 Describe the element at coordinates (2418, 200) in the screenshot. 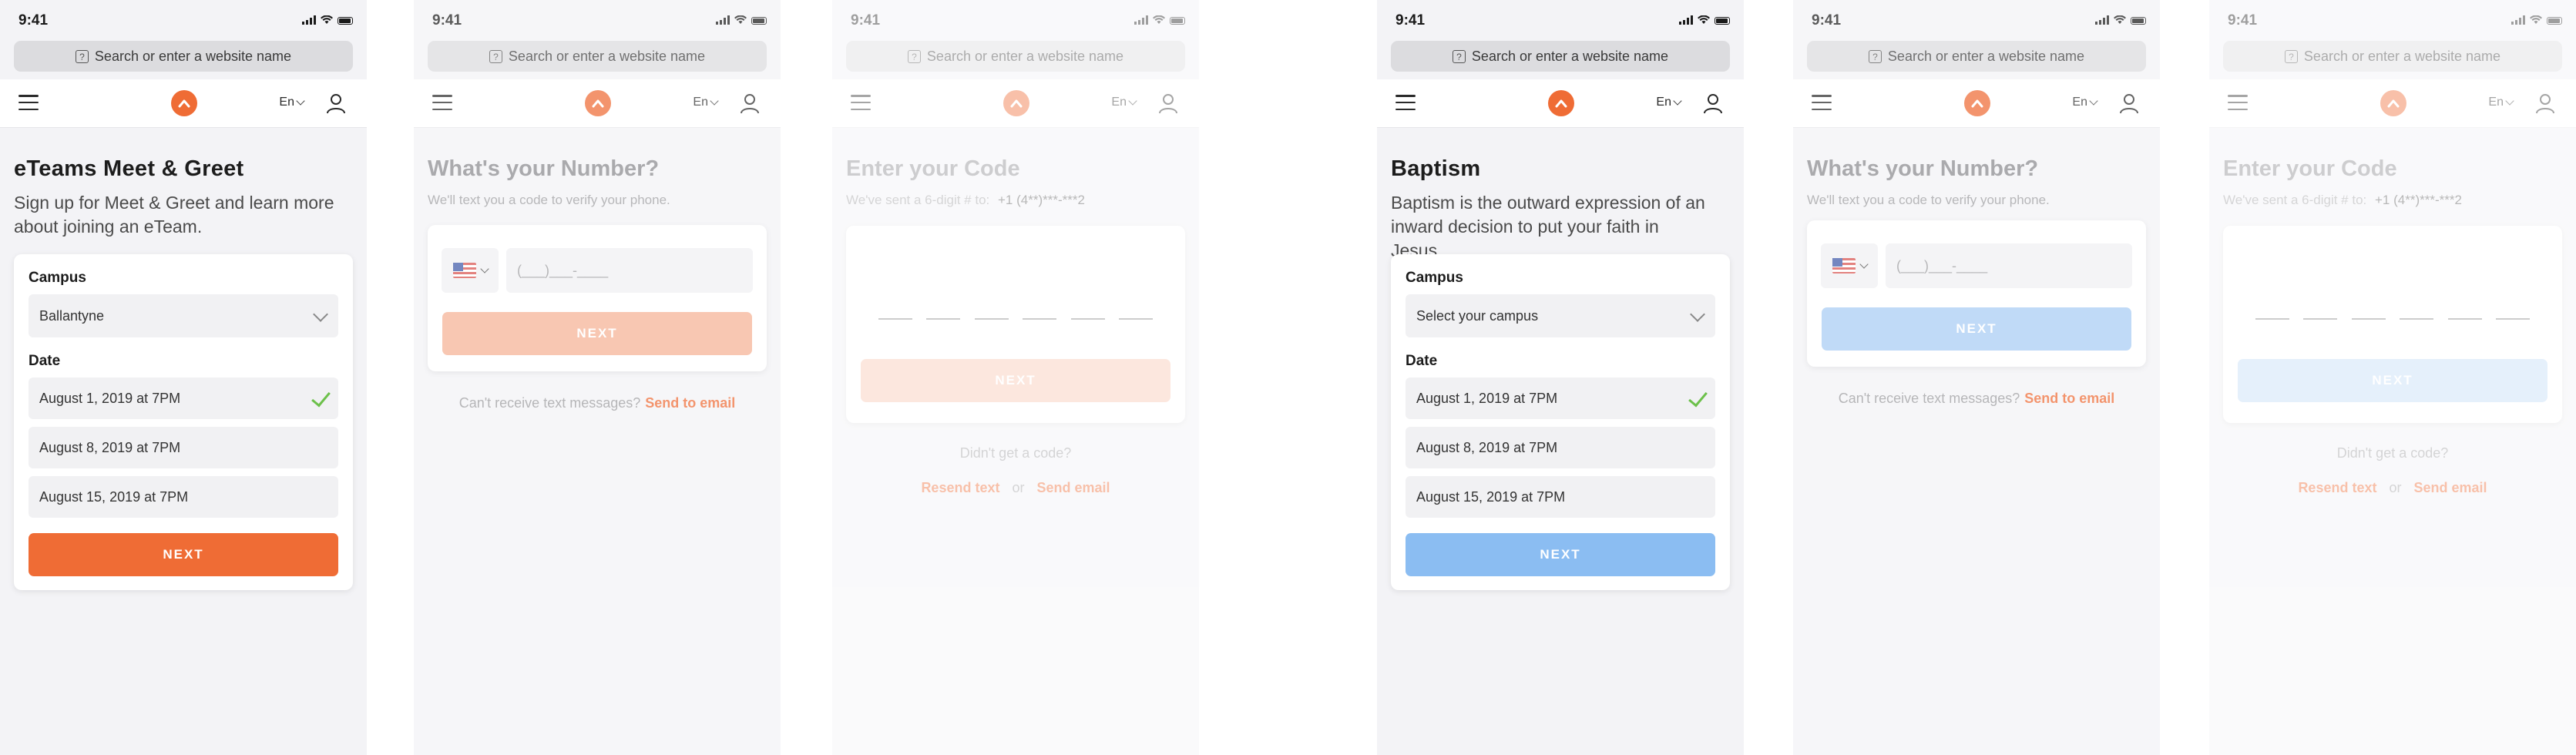

I see `masked-phone-number: +1 (4**)***-***2` at that location.